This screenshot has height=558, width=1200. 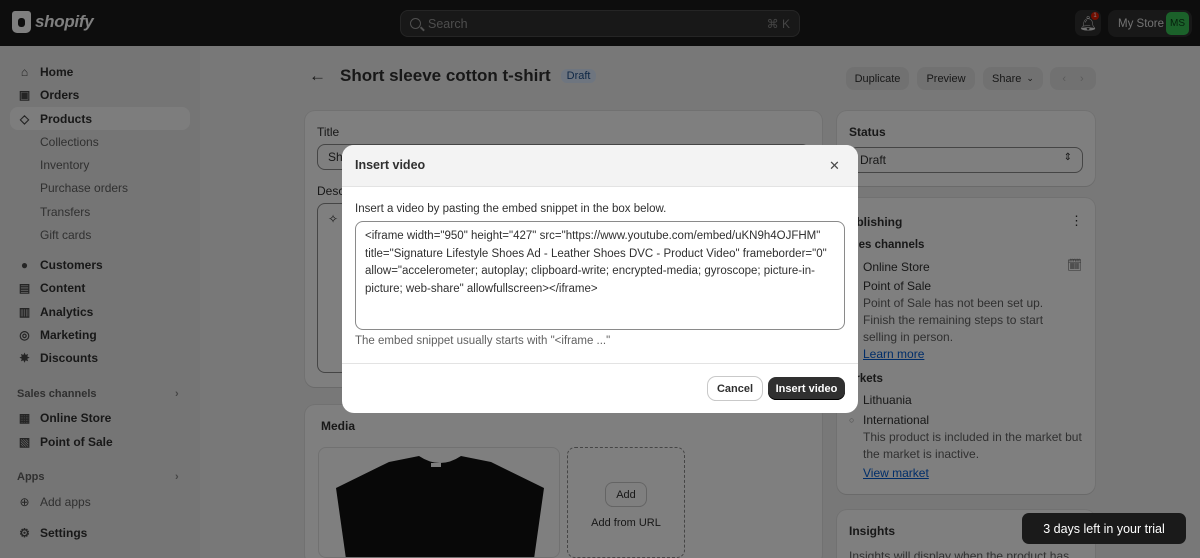 I want to click on modal-title: Insert video, so click(x=390, y=165).